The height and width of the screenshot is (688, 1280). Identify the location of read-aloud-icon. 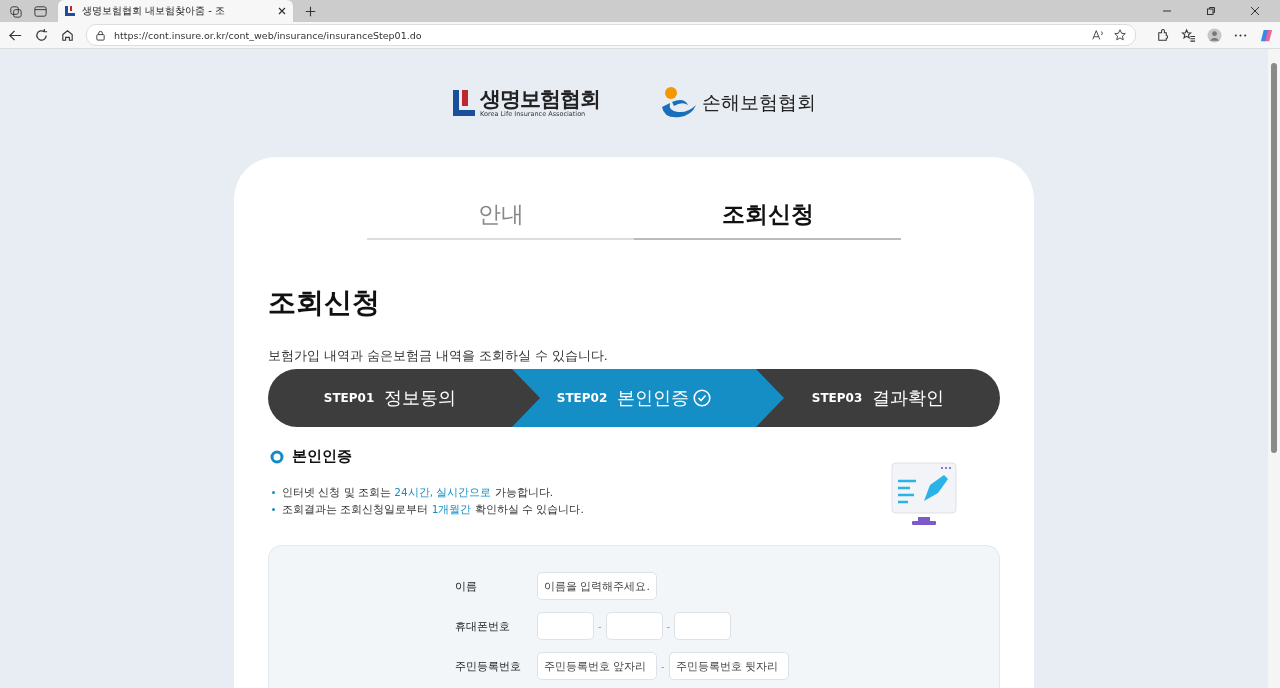
(1098, 35).